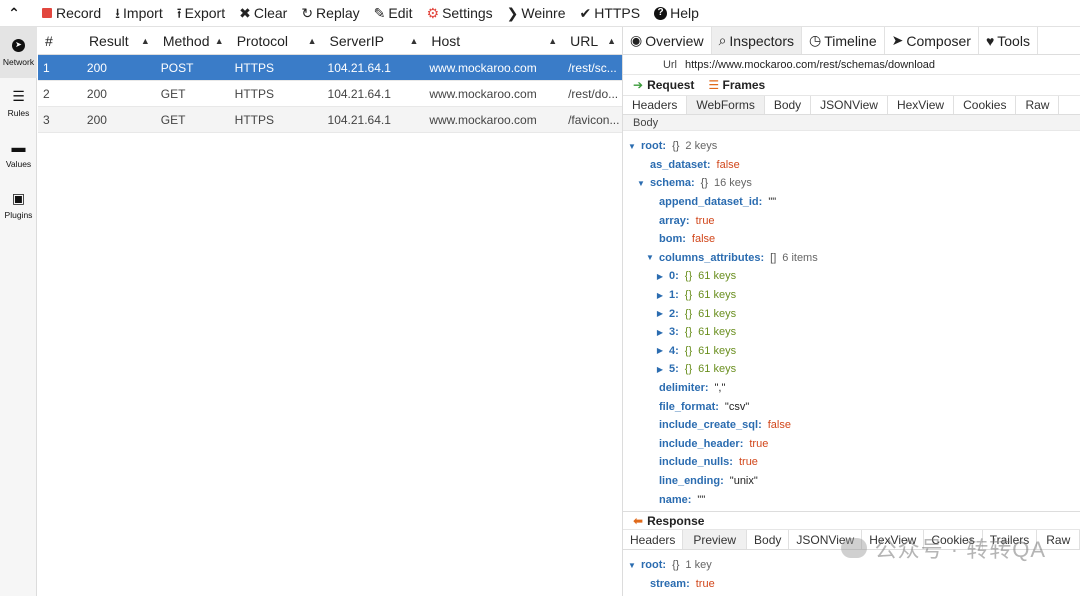  I want to click on response-tab-headers: Headers, so click(653, 539).